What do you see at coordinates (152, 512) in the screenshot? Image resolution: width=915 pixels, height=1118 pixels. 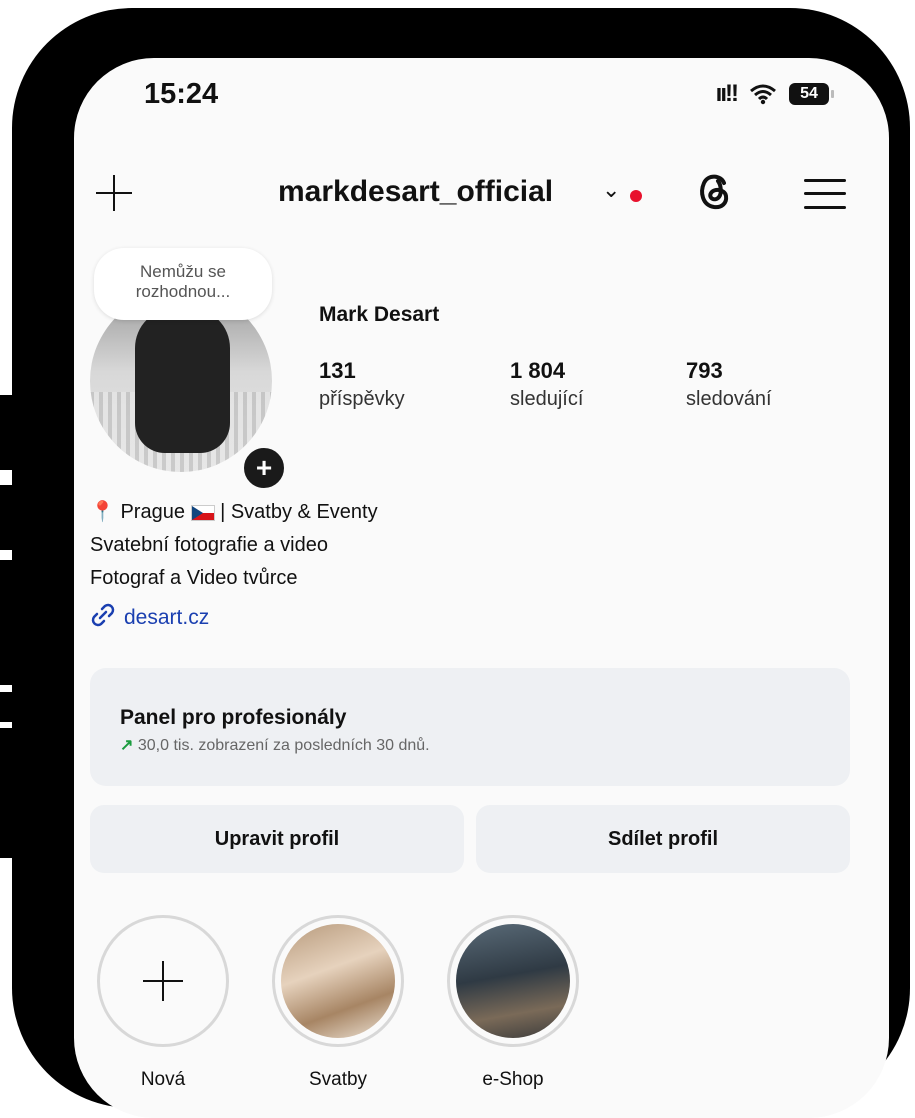 I see `bio-location: Prague` at bounding box center [152, 512].